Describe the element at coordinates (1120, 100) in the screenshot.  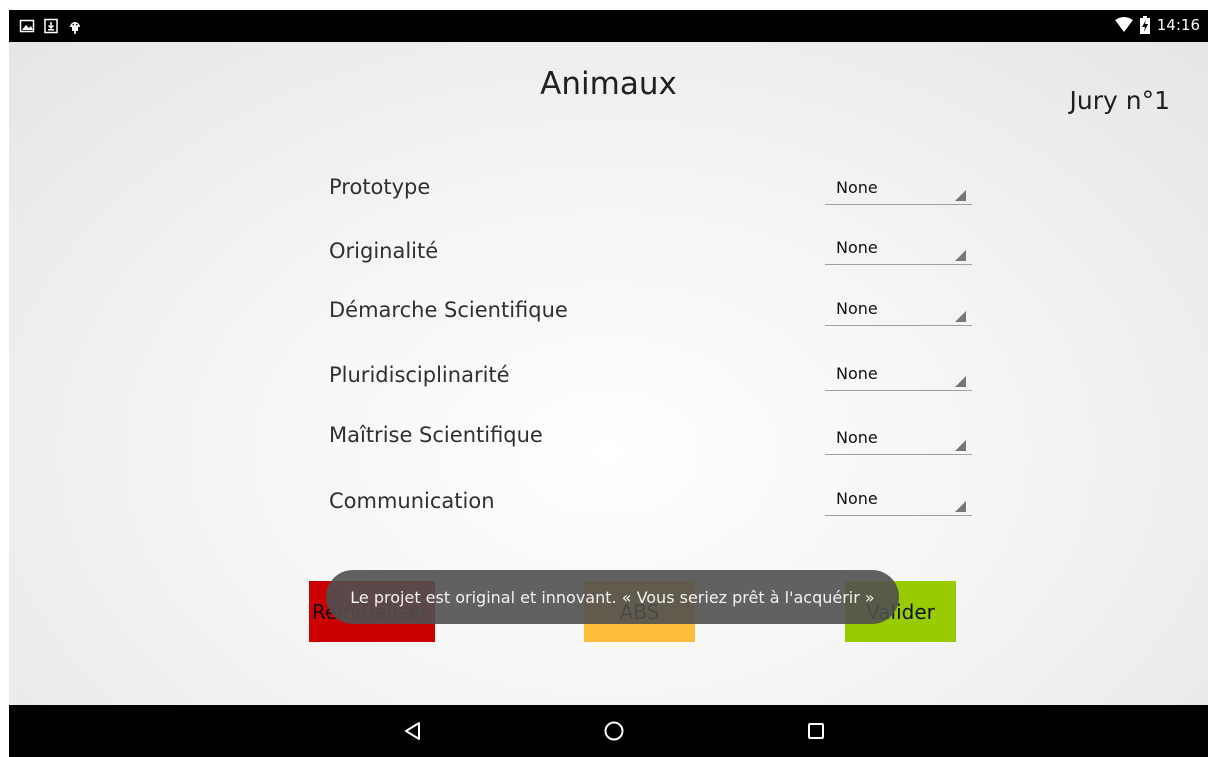
I see `jury-label: Jury n°1` at that location.